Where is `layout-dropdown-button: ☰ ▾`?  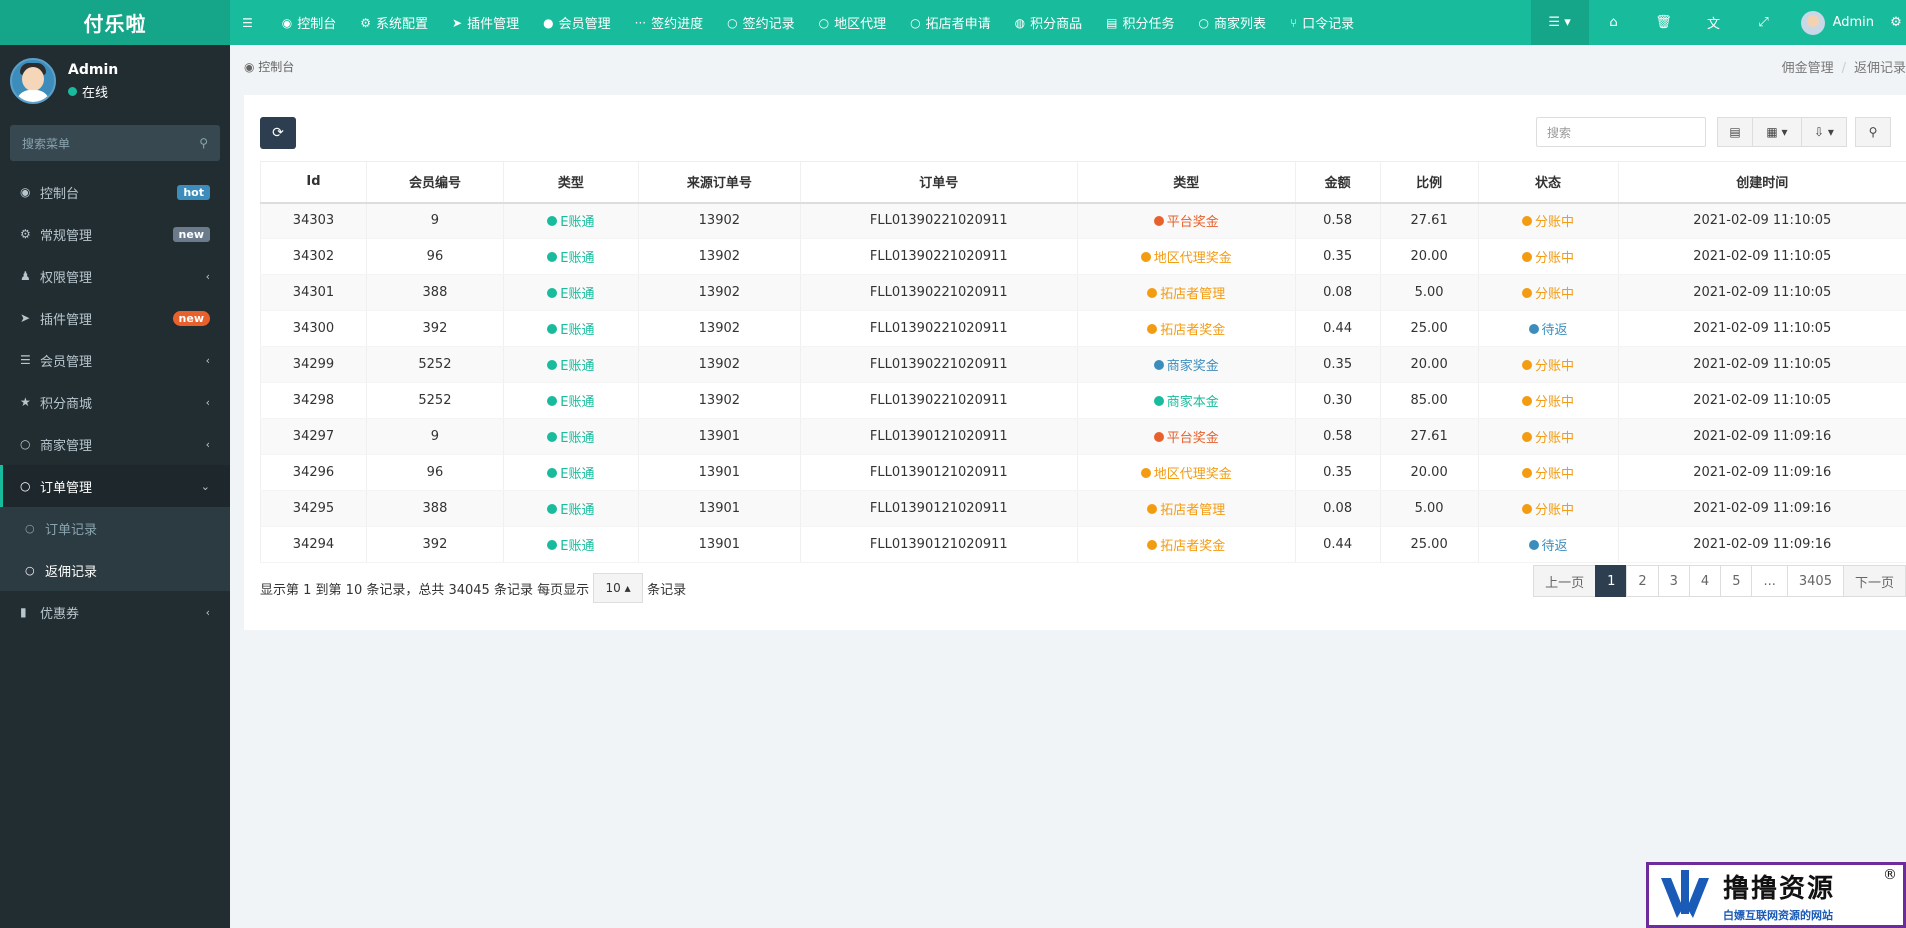
layout-dropdown-button: ☰ ▾ is located at coordinates (1559, 22).